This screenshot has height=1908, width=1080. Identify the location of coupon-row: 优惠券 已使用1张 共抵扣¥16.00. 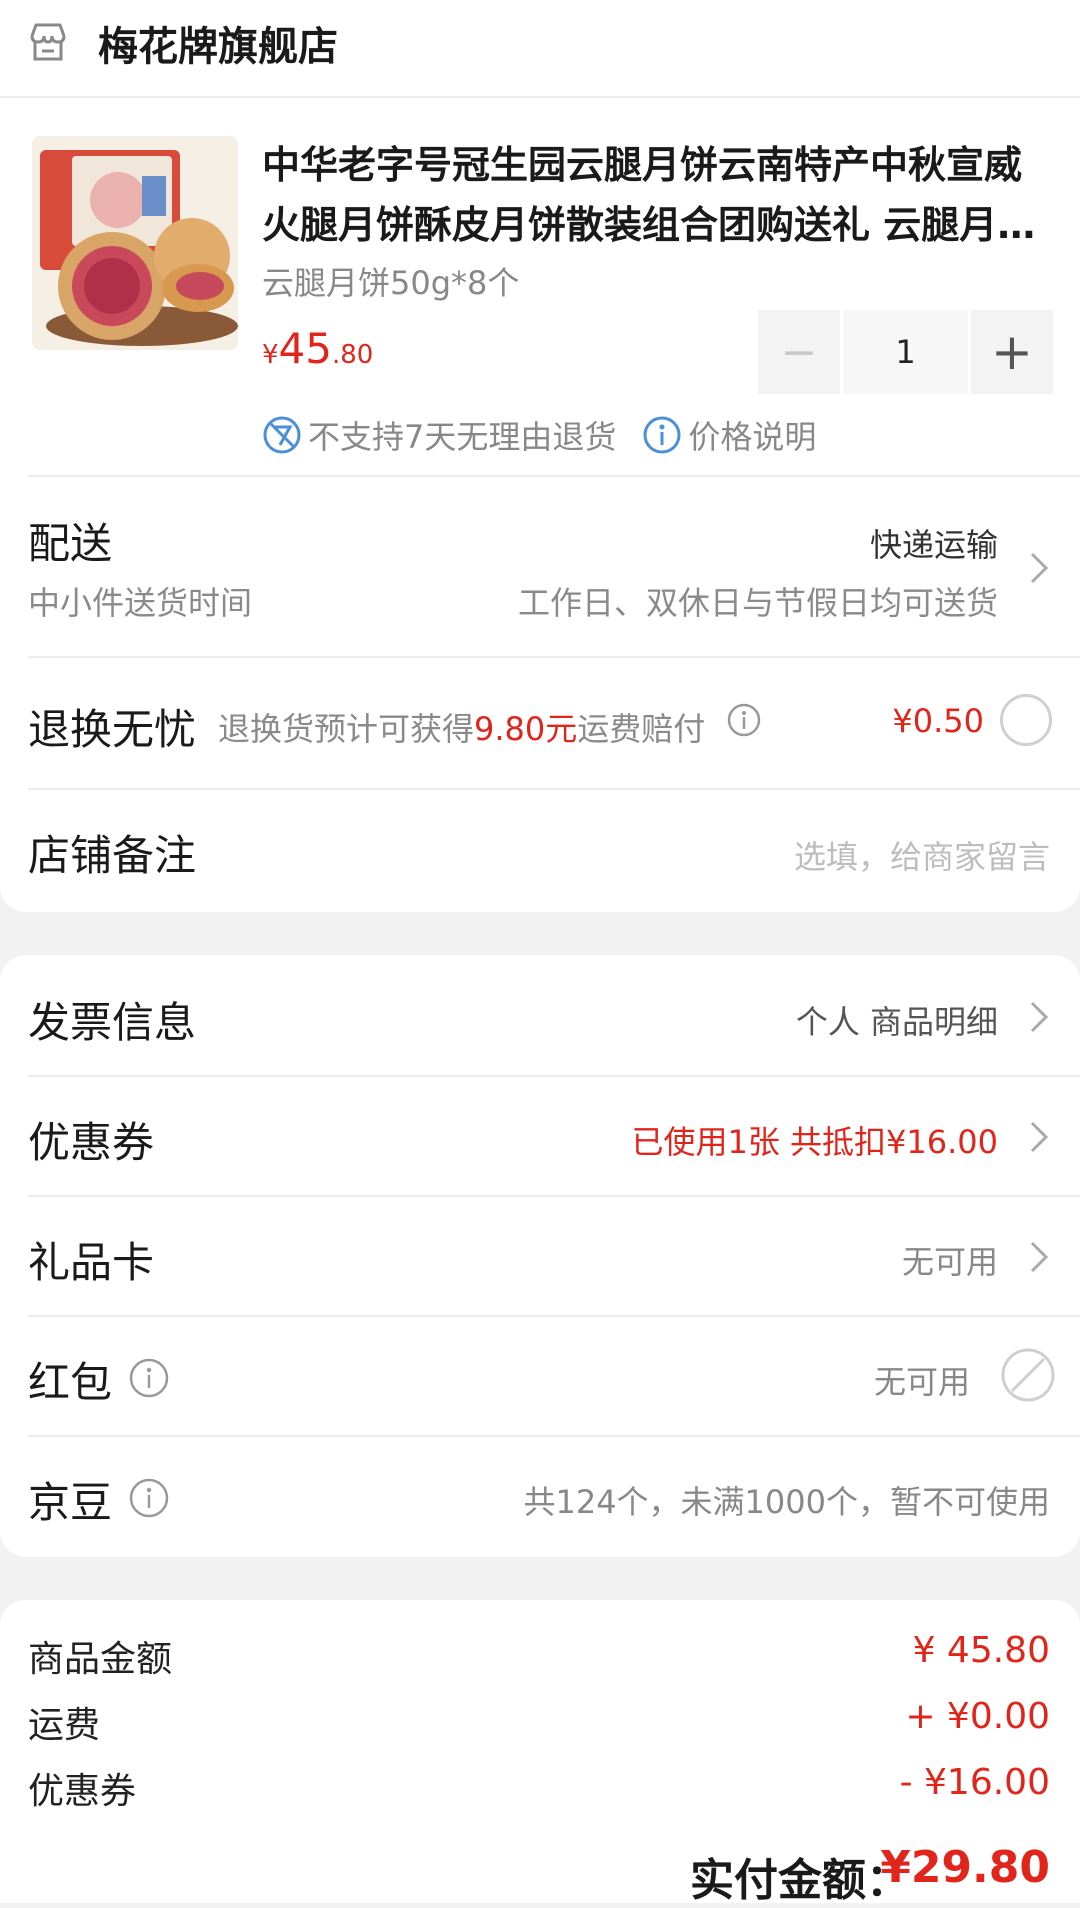
(540, 1136).